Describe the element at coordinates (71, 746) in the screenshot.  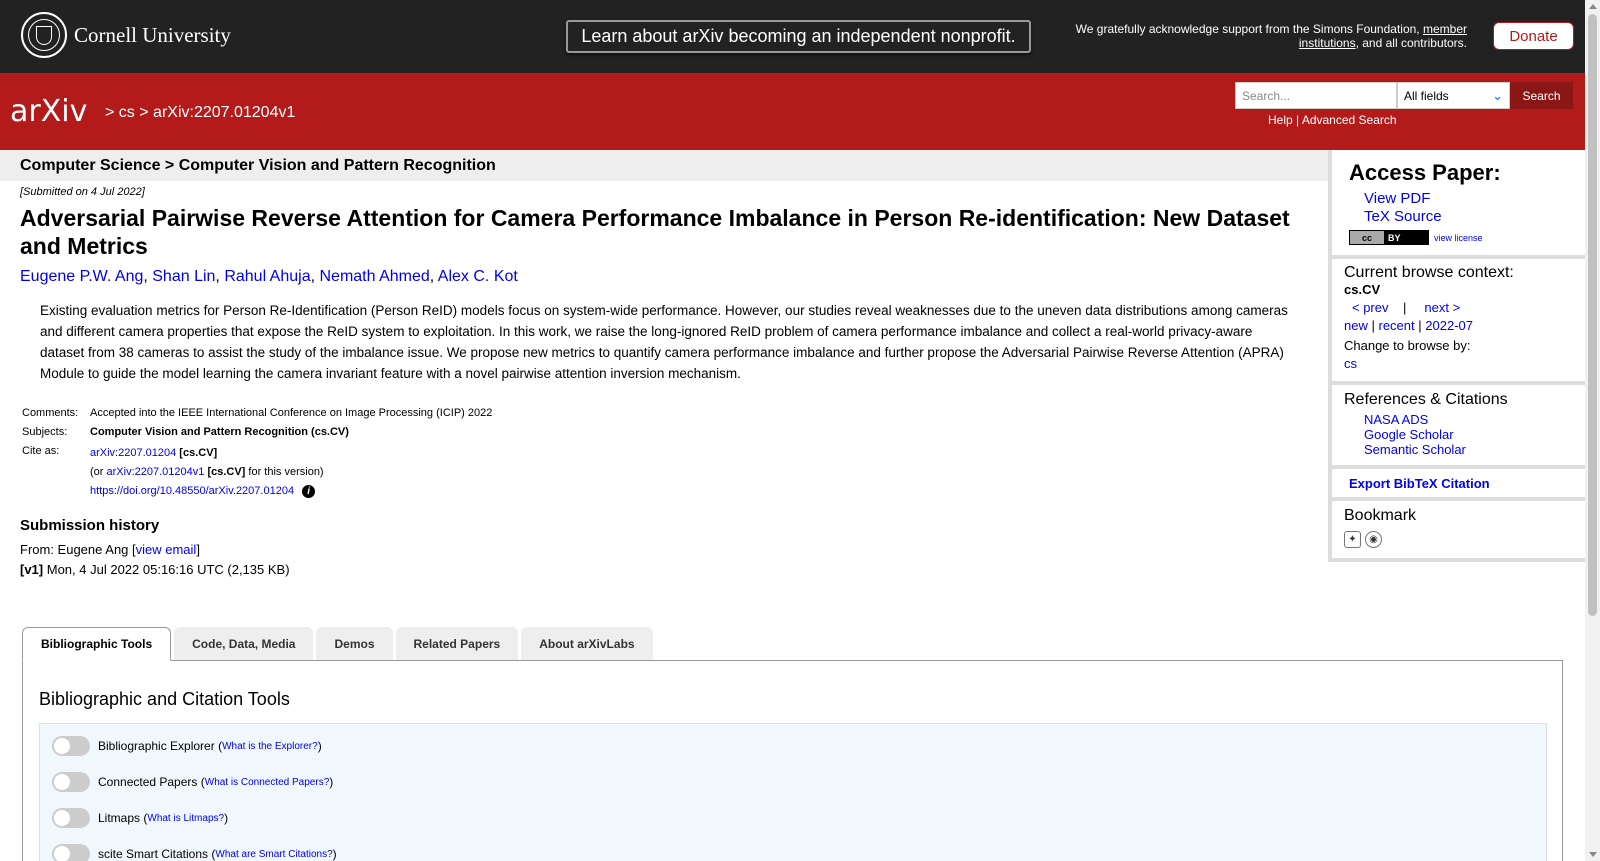
I see `bibliographic-explorer-toggle` at that location.